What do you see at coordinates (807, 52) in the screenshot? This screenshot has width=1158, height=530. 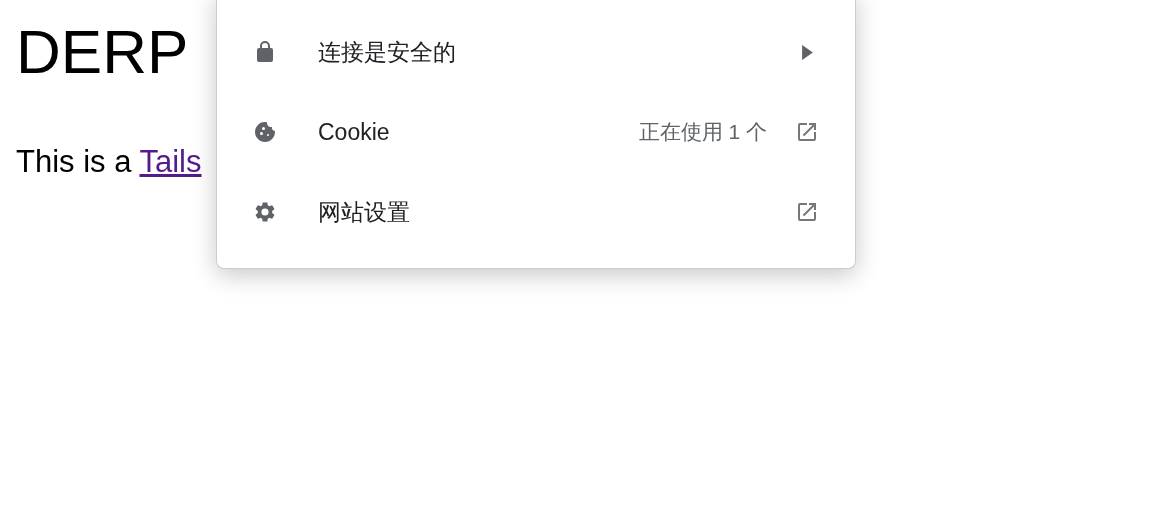 I see `triangle-right-icon` at bounding box center [807, 52].